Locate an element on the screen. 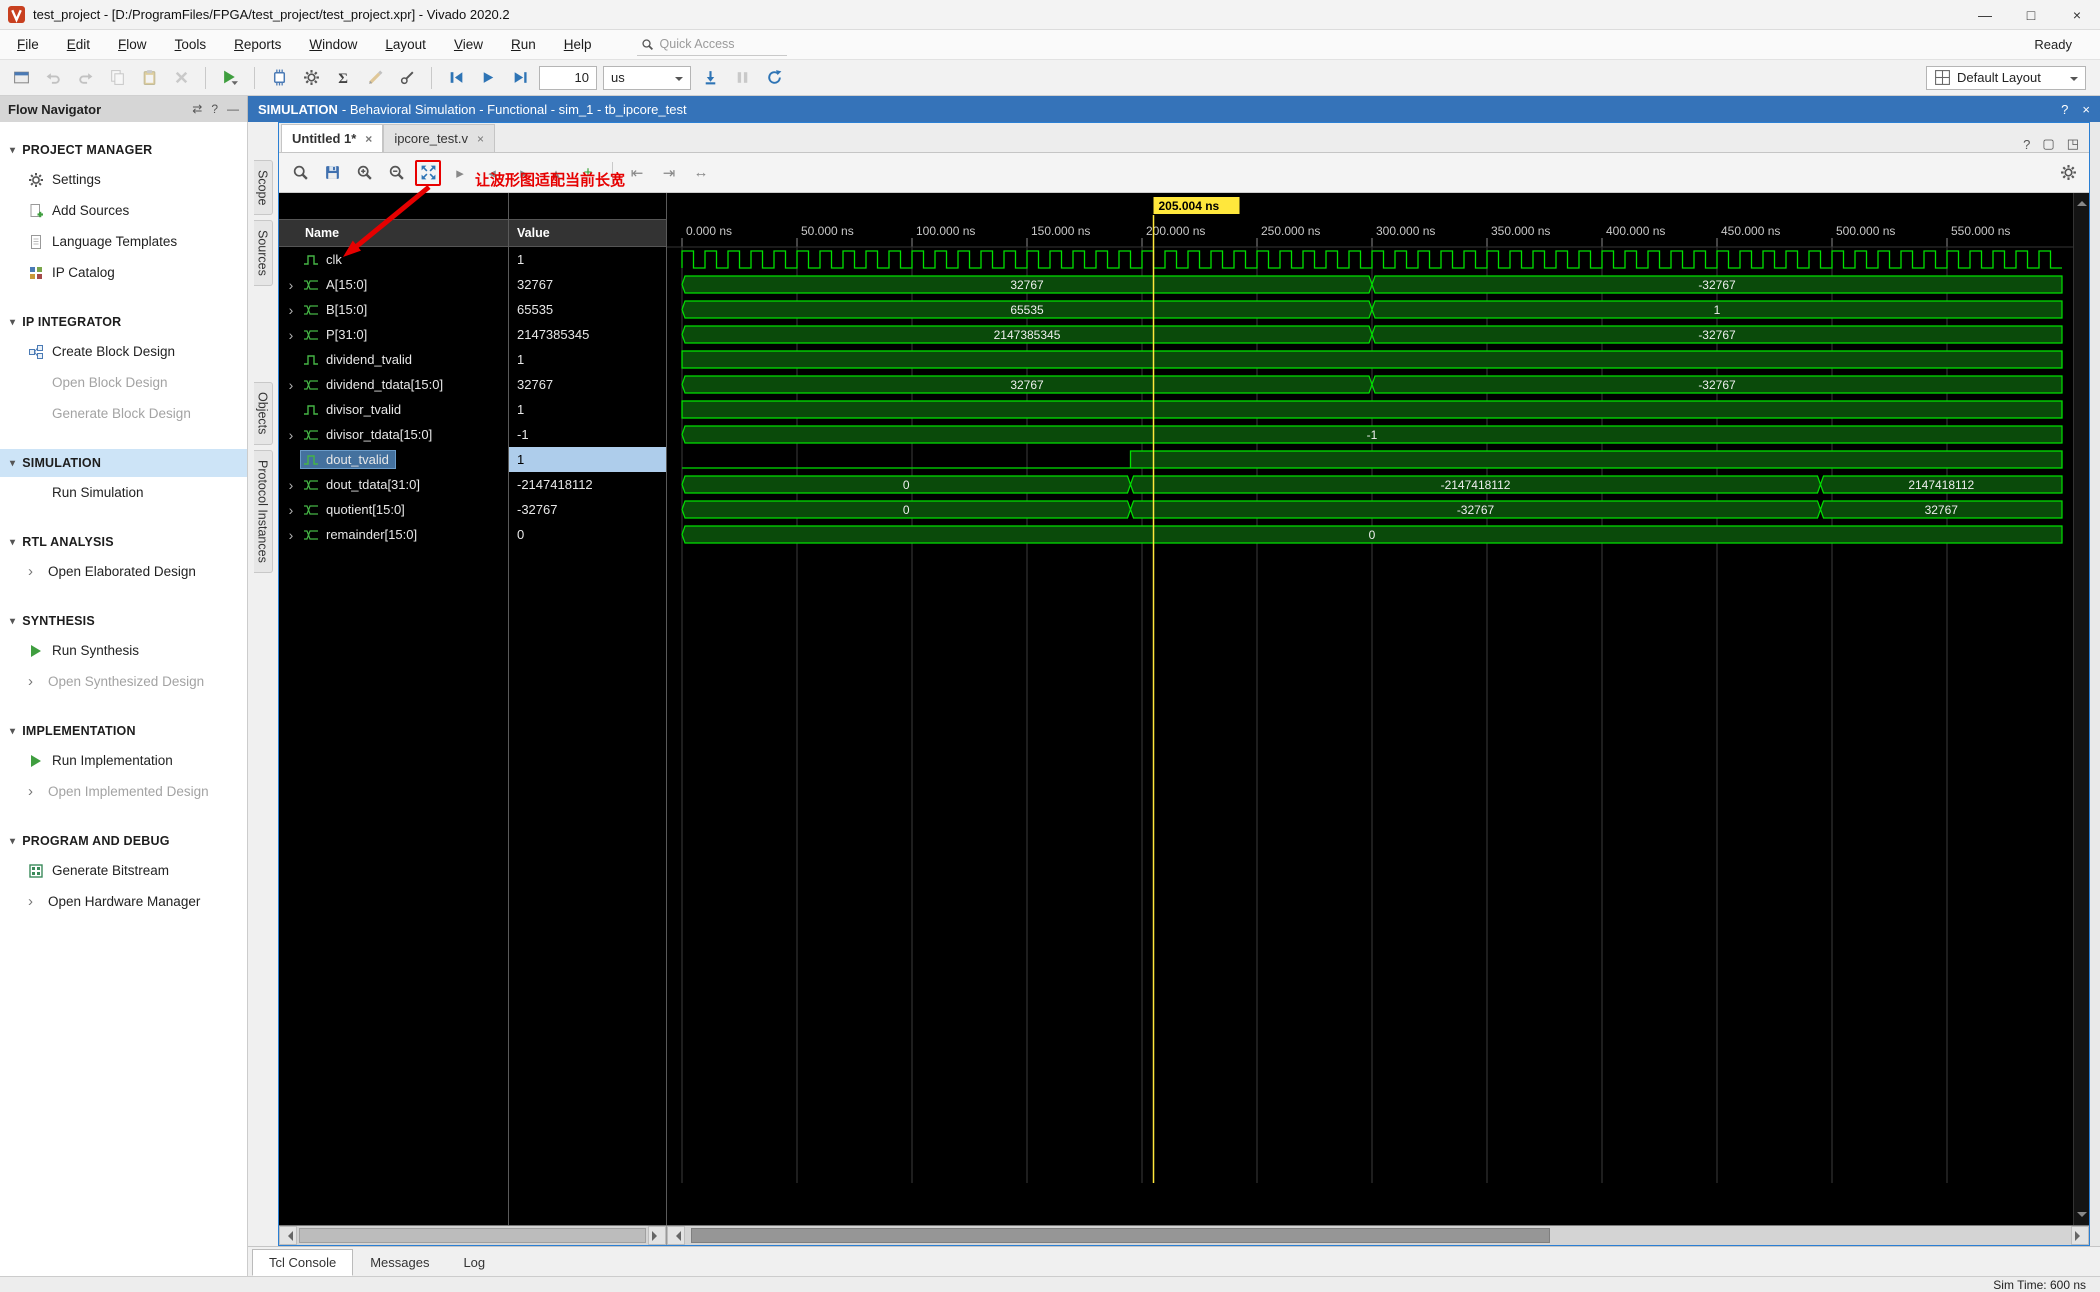 This screenshot has height=1292, width=2100. probe-icon is located at coordinates (407, 78).